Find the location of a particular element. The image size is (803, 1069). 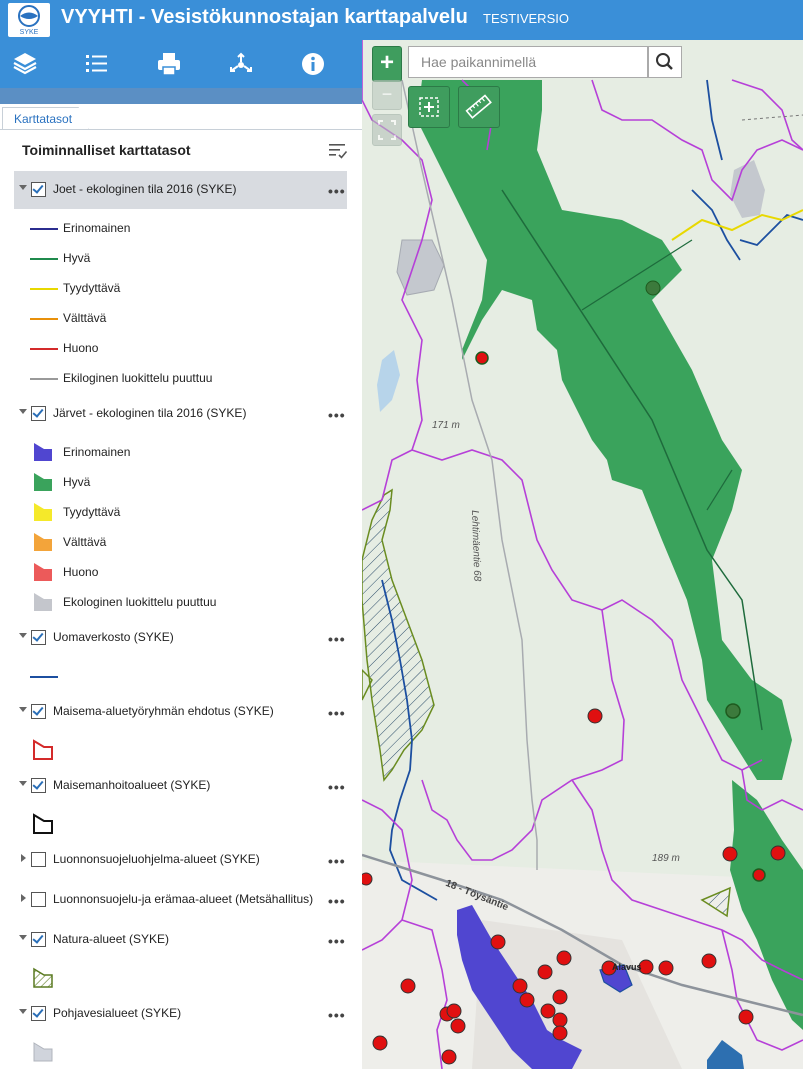

zoom-out-button: − is located at coordinates (387, 95).